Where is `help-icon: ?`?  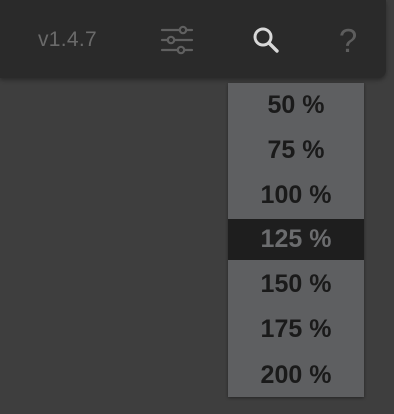 help-icon: ? is located at coordinates (348, 40).